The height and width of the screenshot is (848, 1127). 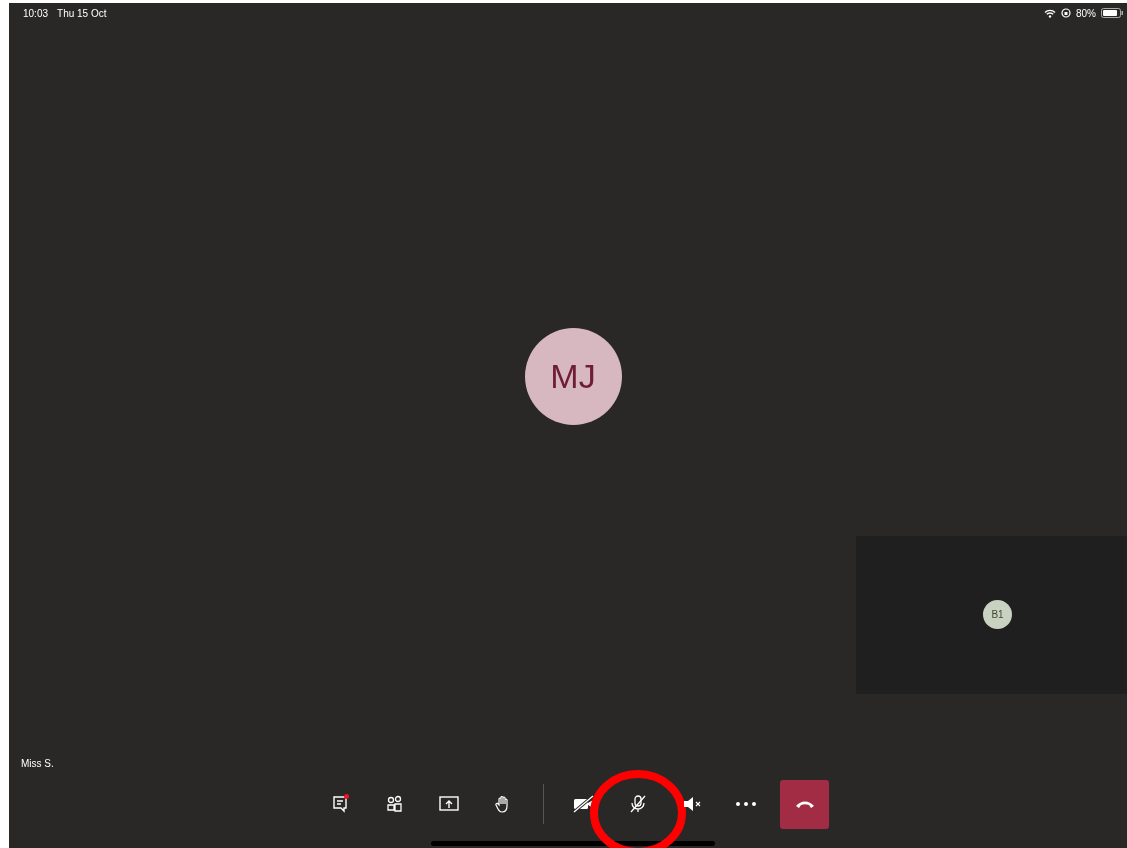 What do you see at coordinates (1050, 13) in the screenshot?
I see `wifi-icon` at bounding box center [1050, 13].